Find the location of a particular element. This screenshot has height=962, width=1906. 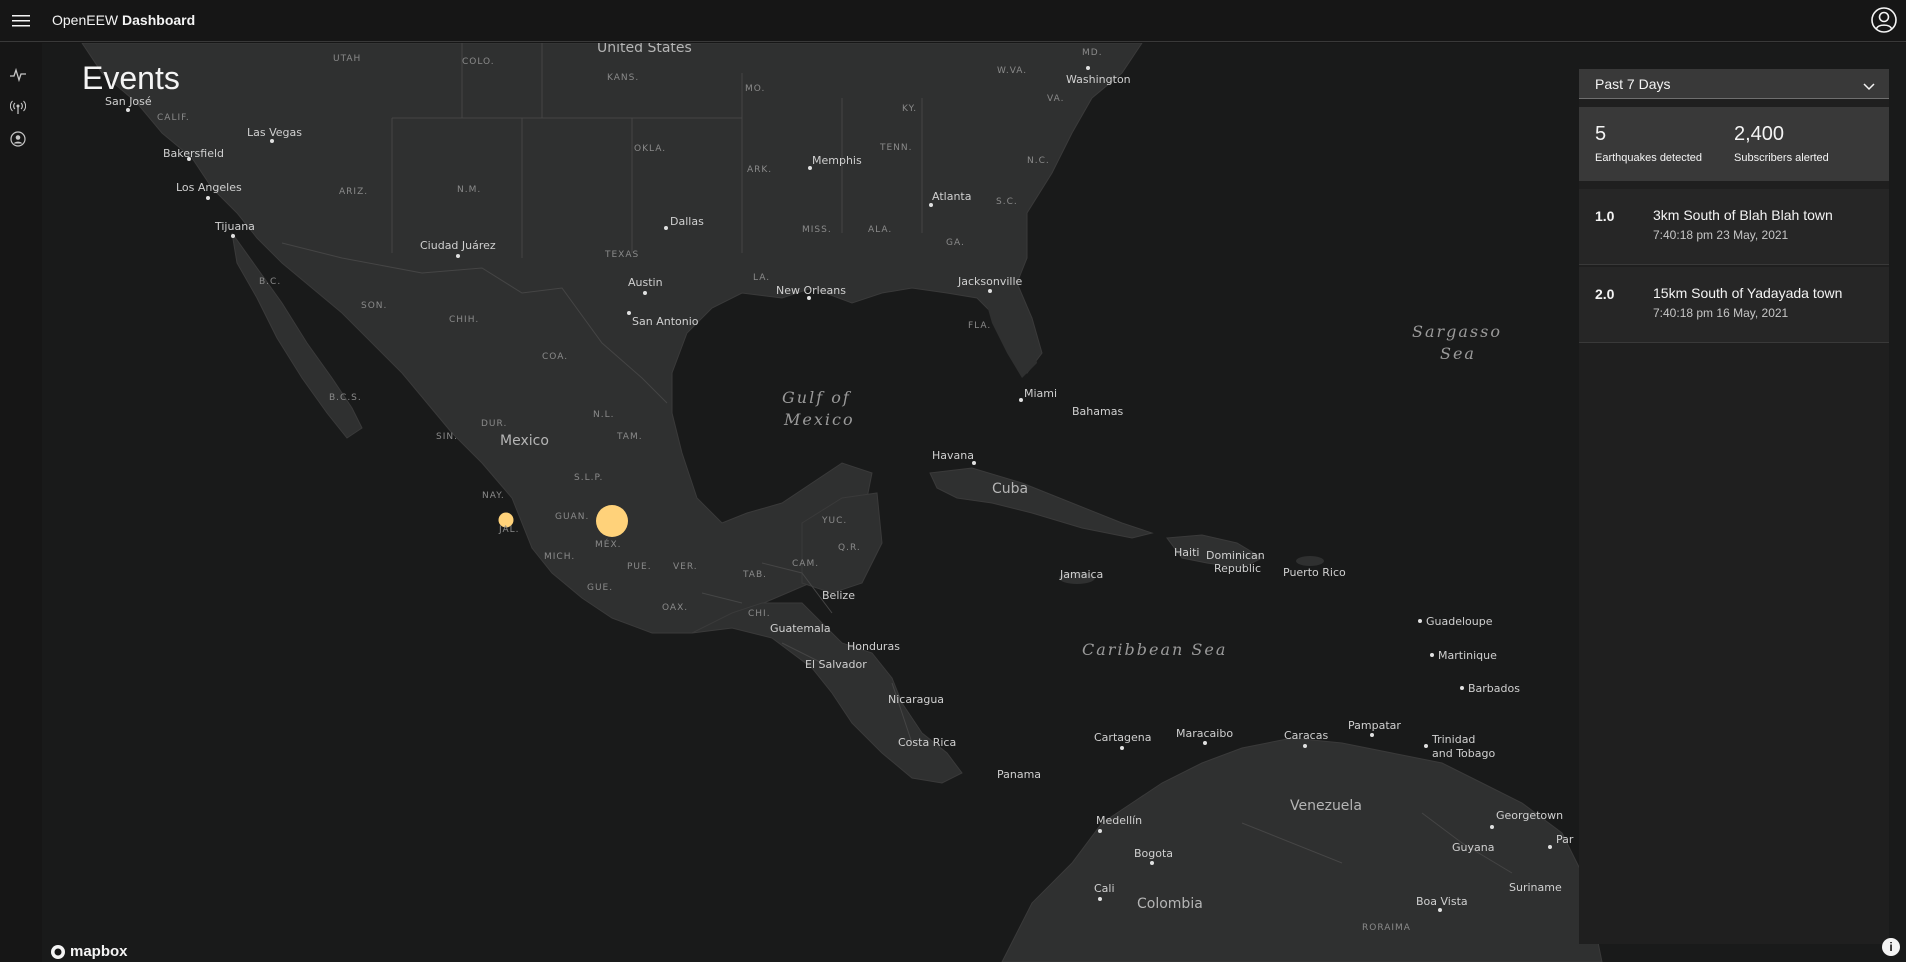

app-name: OpenEEW Dashboard is located at coordinates (123, 20).